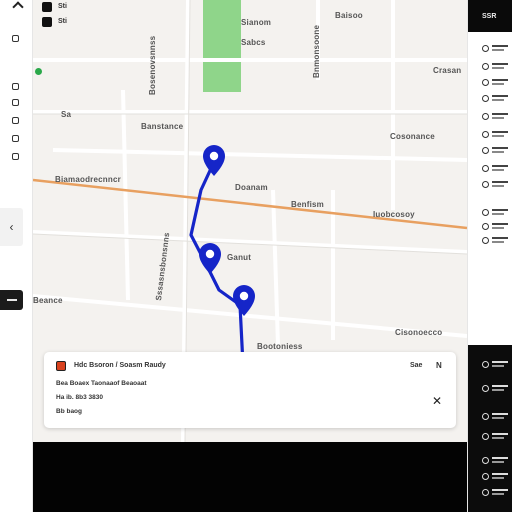  Describe the element at coordinates (316, 51) in the screenshot. I see `map-label: Bnmonsoone` at that location.